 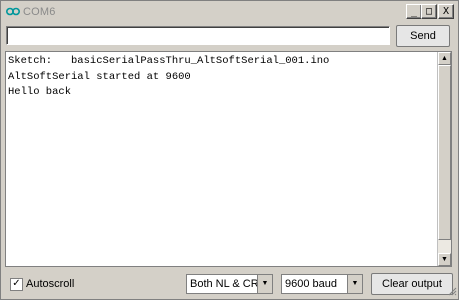 I want to click on console-line: AltSoftSerial started at 9600, so click(x=99, y=76).